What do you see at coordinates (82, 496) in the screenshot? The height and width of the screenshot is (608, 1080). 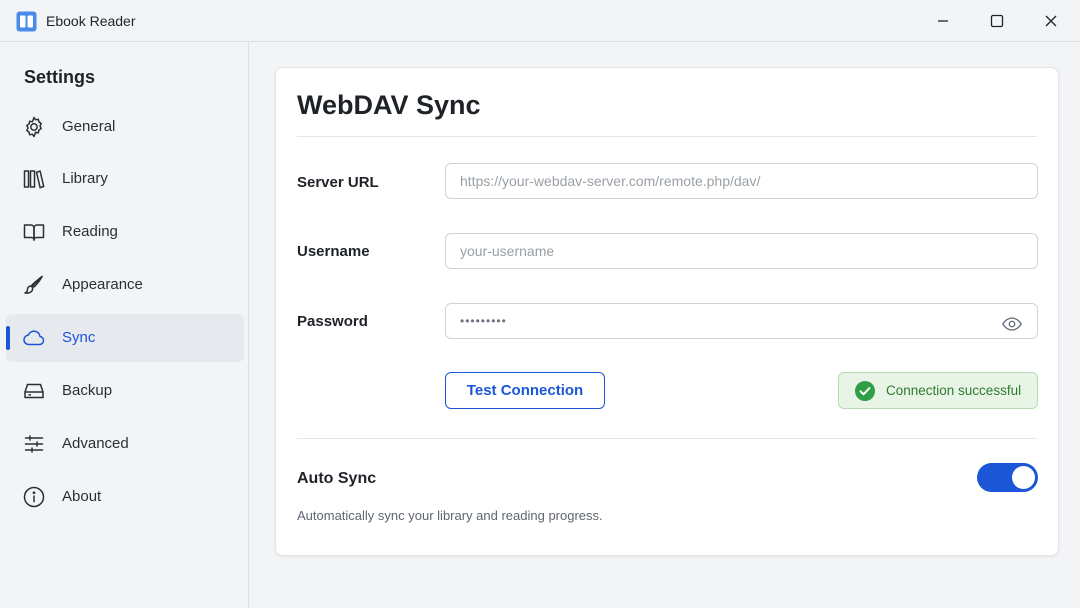 I see `sidebar-item-label: About` at bounding box center [82, 496].